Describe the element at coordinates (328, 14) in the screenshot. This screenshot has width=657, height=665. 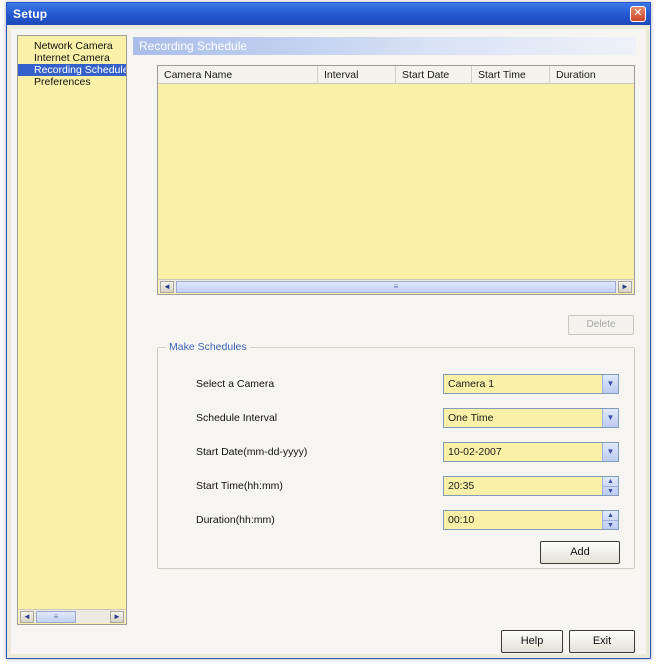
I see `title-bar: Setup ✕` at that location.